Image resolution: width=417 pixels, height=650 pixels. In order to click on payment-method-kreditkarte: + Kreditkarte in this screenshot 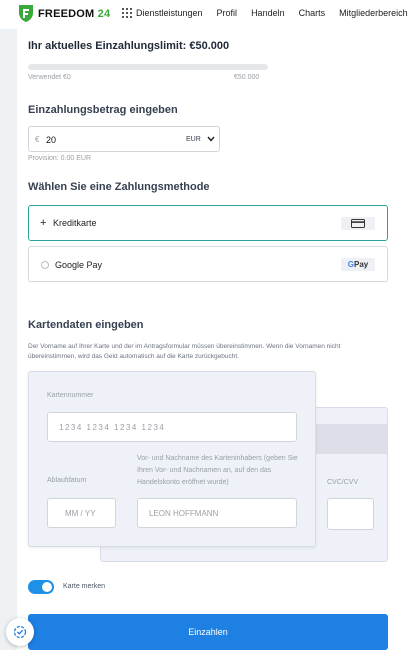, I will do `click(208, 223)`.